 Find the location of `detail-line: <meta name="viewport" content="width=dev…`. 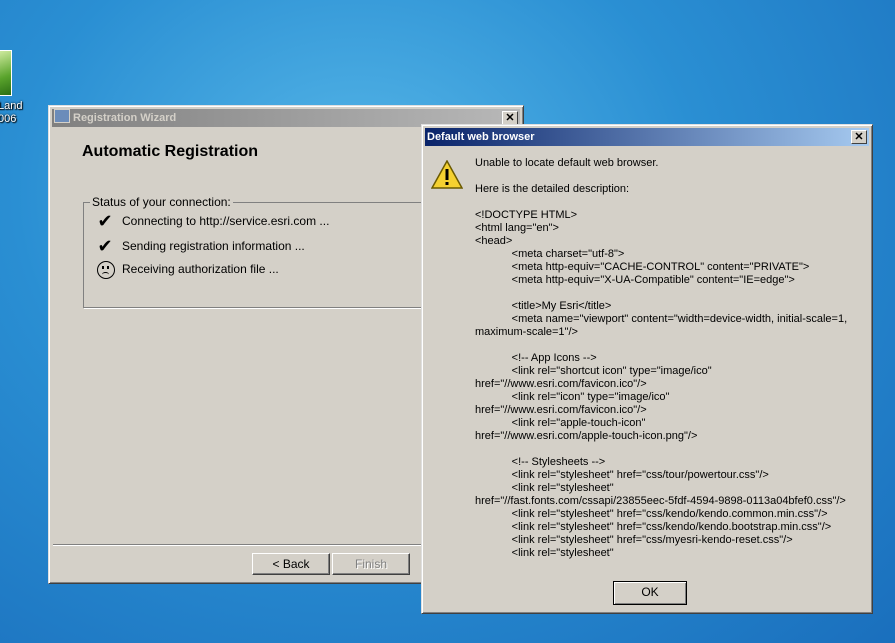

detail-line: <meta name="viewport" content="width=dev… is located at coordinates (661, 319).